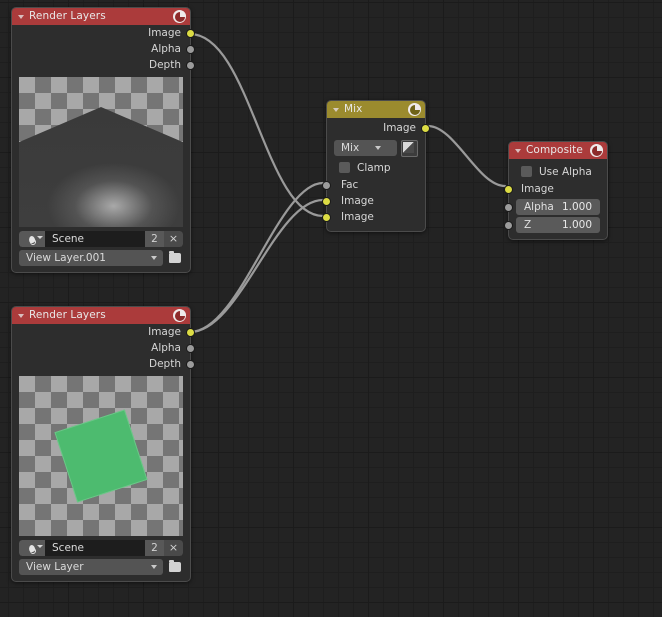 The width and height of the screenshot is (662, 617). I want to click on node-title: Composite, so click(554, 150).